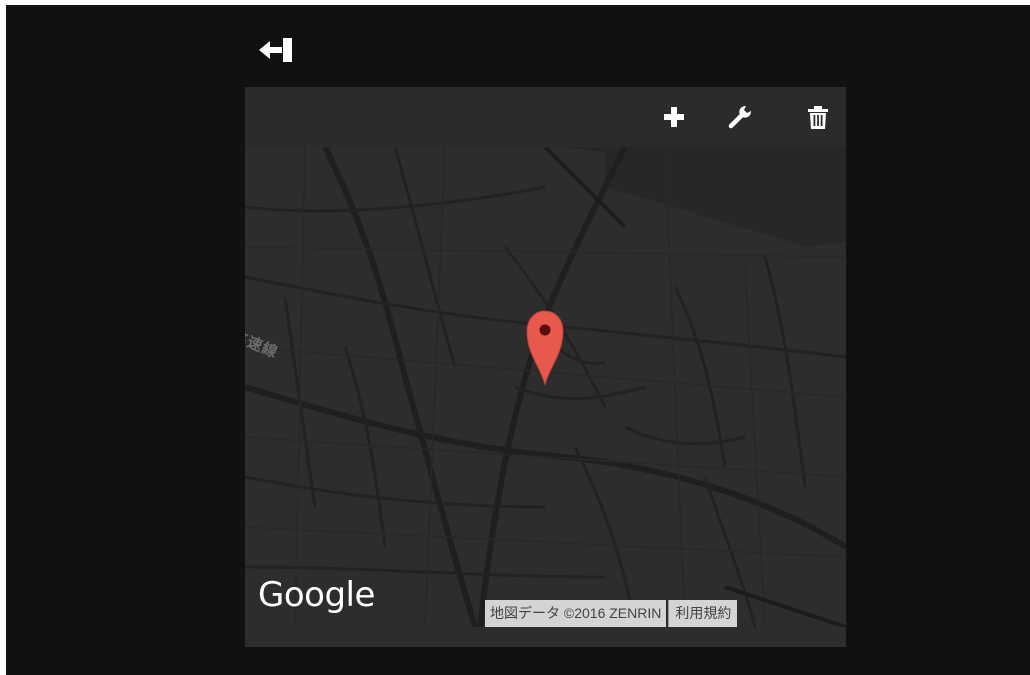 Image resolution: width=1030 pixels, height=675 pixels. I want to click on collapse-left-icon, so click(275, 50).